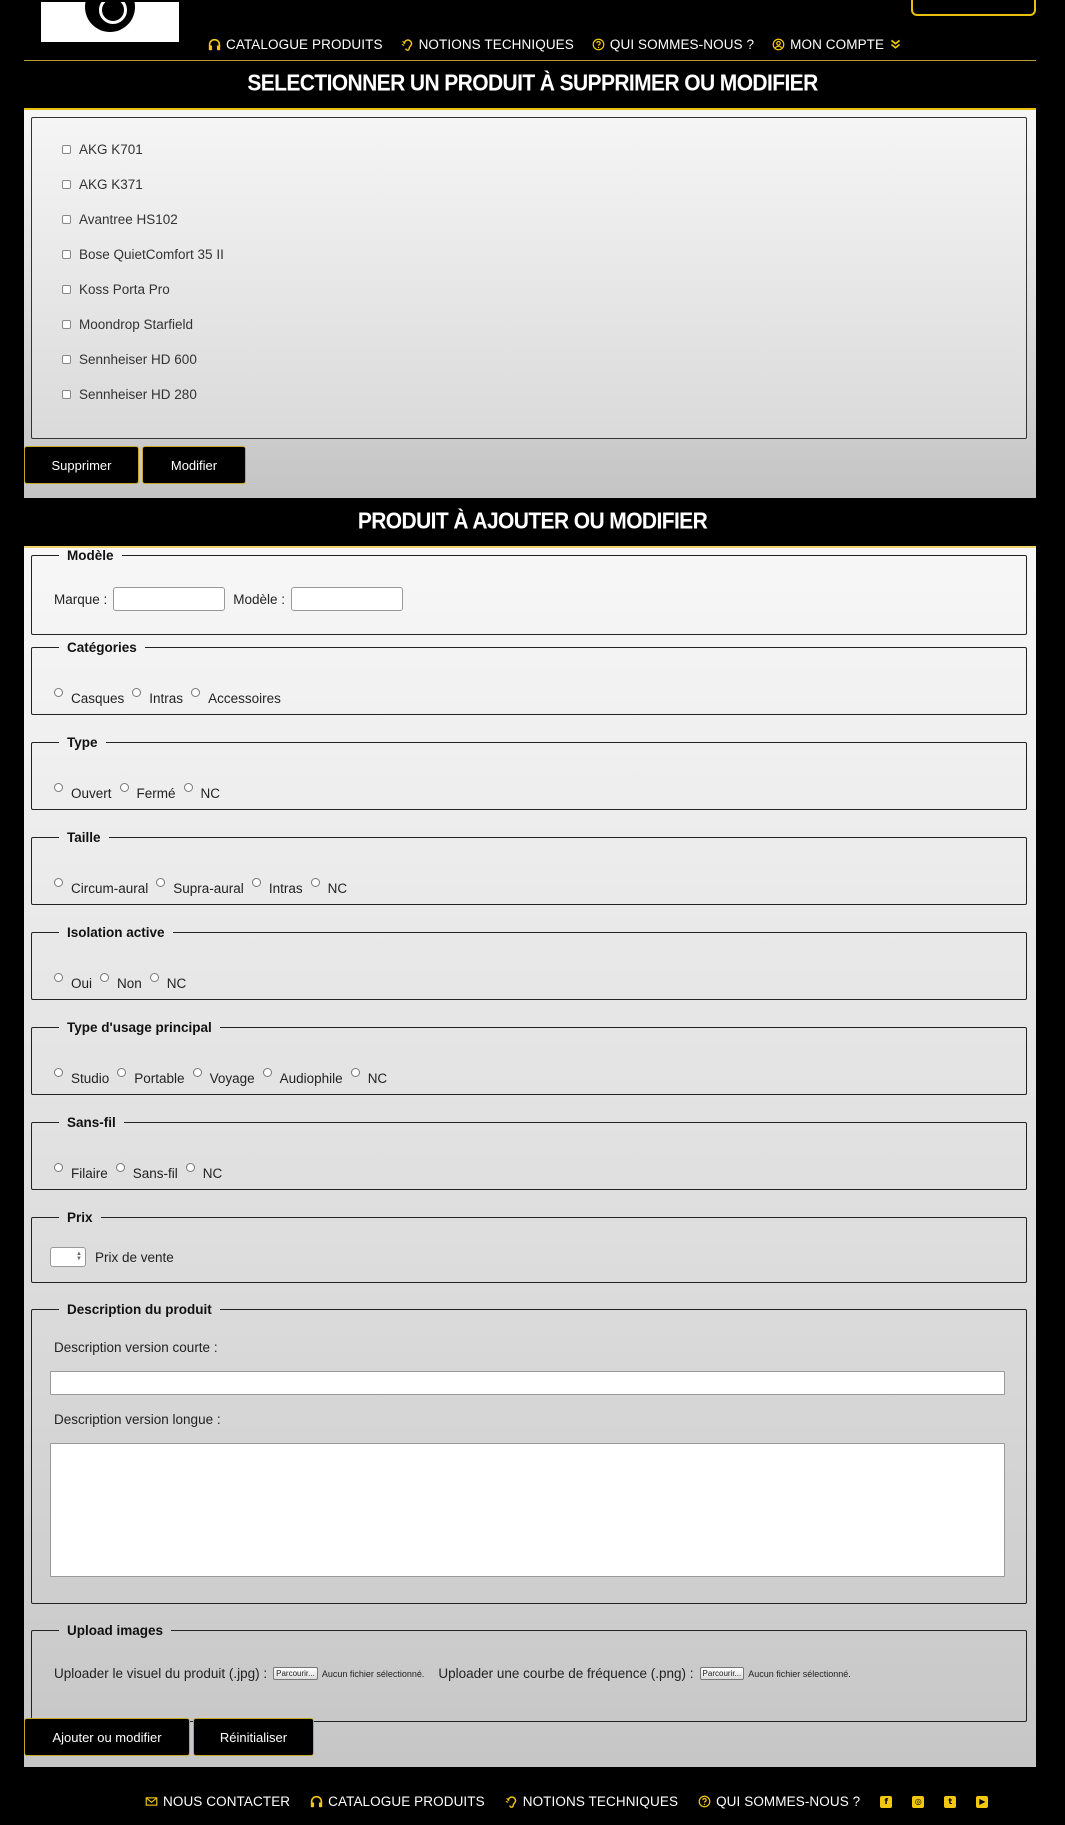 This screenshot has width=1065, height=1825. I want to click on isolation-legend: Isolation active, so click(116, 932).